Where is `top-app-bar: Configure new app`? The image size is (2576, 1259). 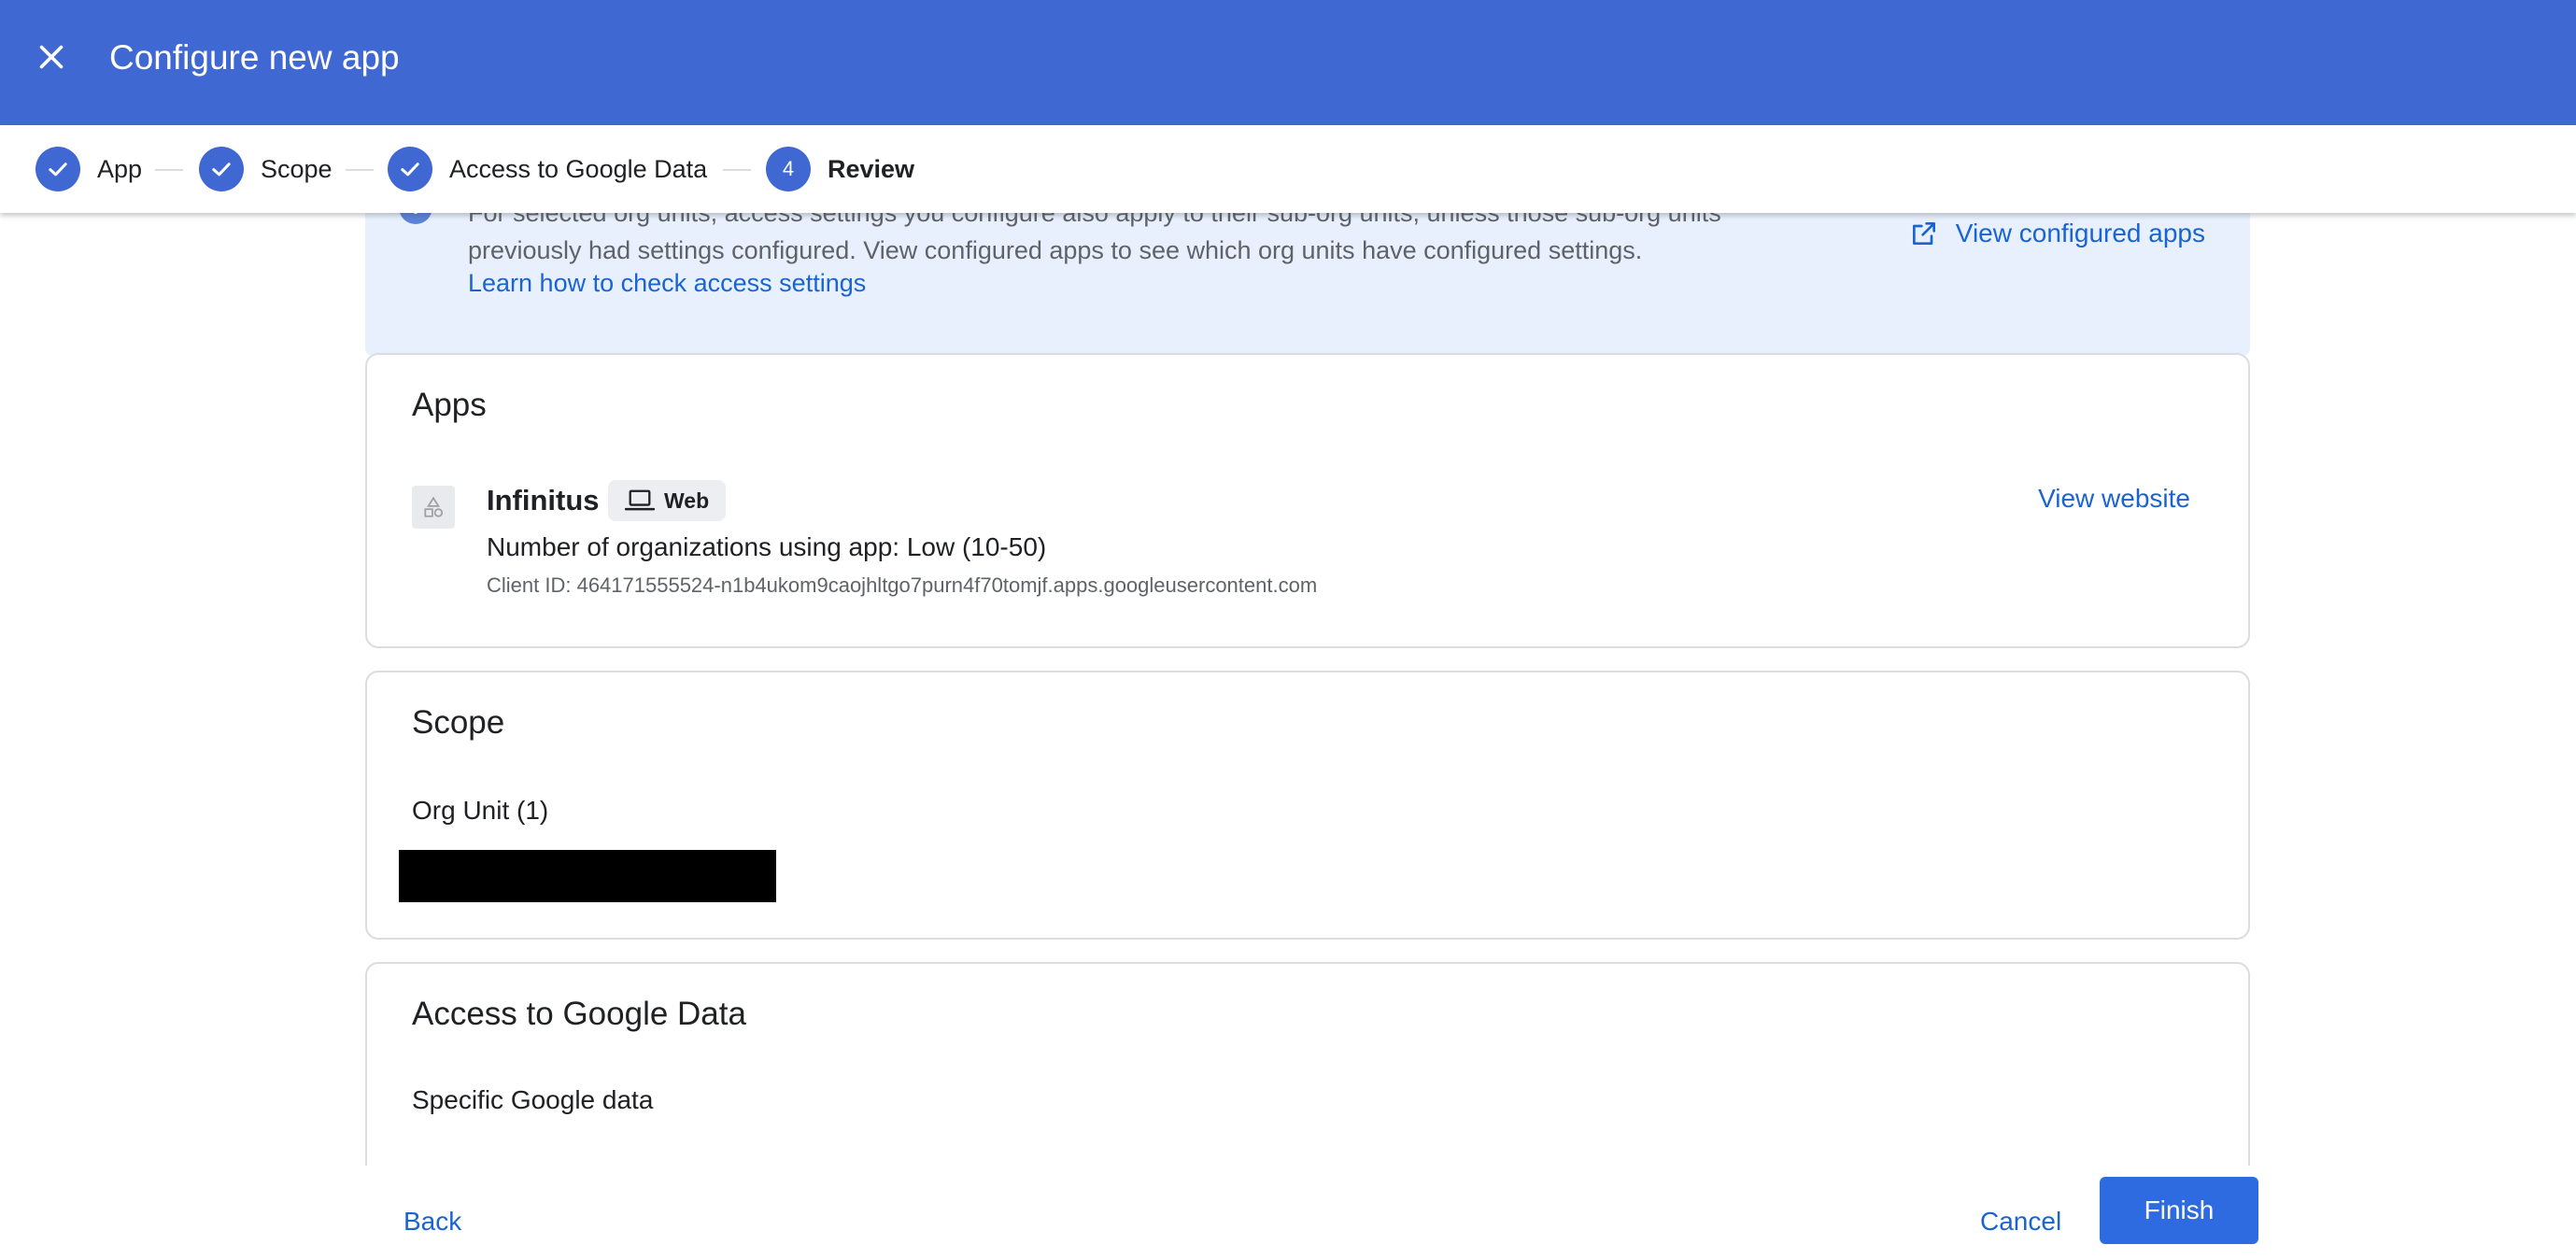 top-app-bar: Configure new app is located at coordinates (1288, 62).